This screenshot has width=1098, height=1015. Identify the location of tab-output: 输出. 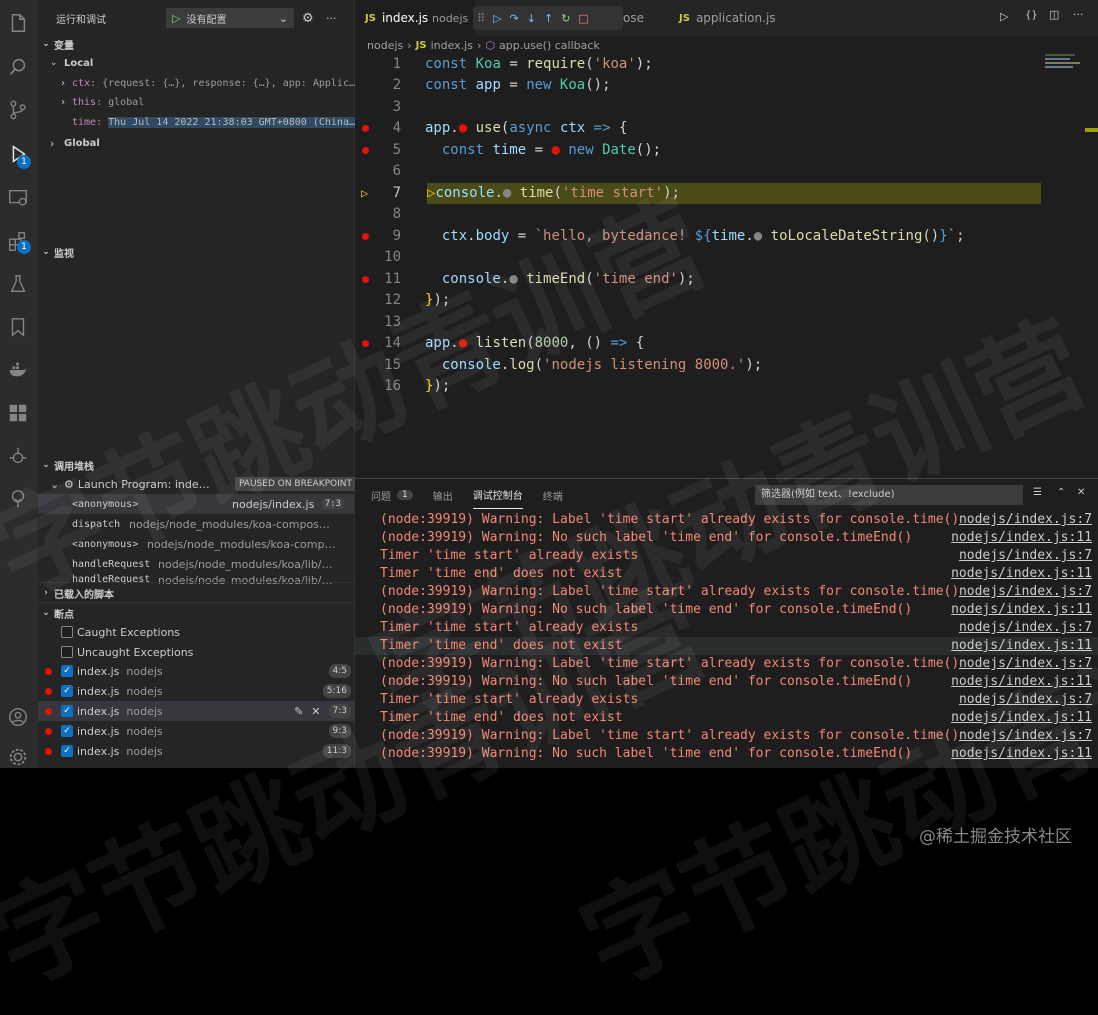
(443, 495).